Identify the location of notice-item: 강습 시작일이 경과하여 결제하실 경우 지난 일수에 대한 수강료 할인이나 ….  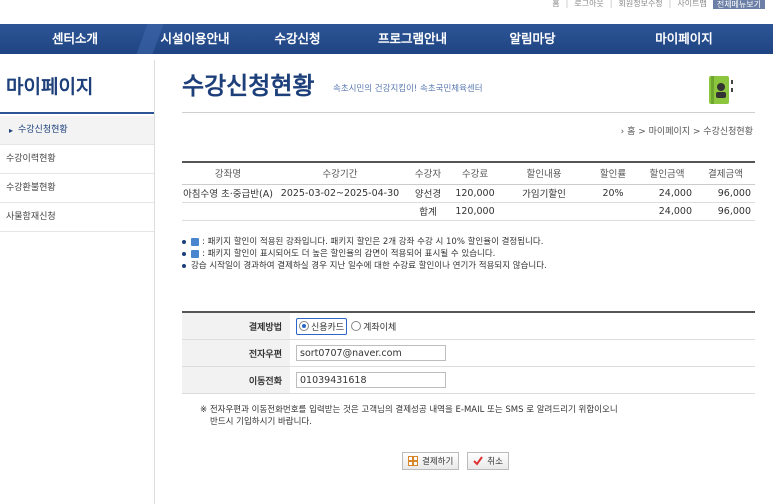
(364, 266).